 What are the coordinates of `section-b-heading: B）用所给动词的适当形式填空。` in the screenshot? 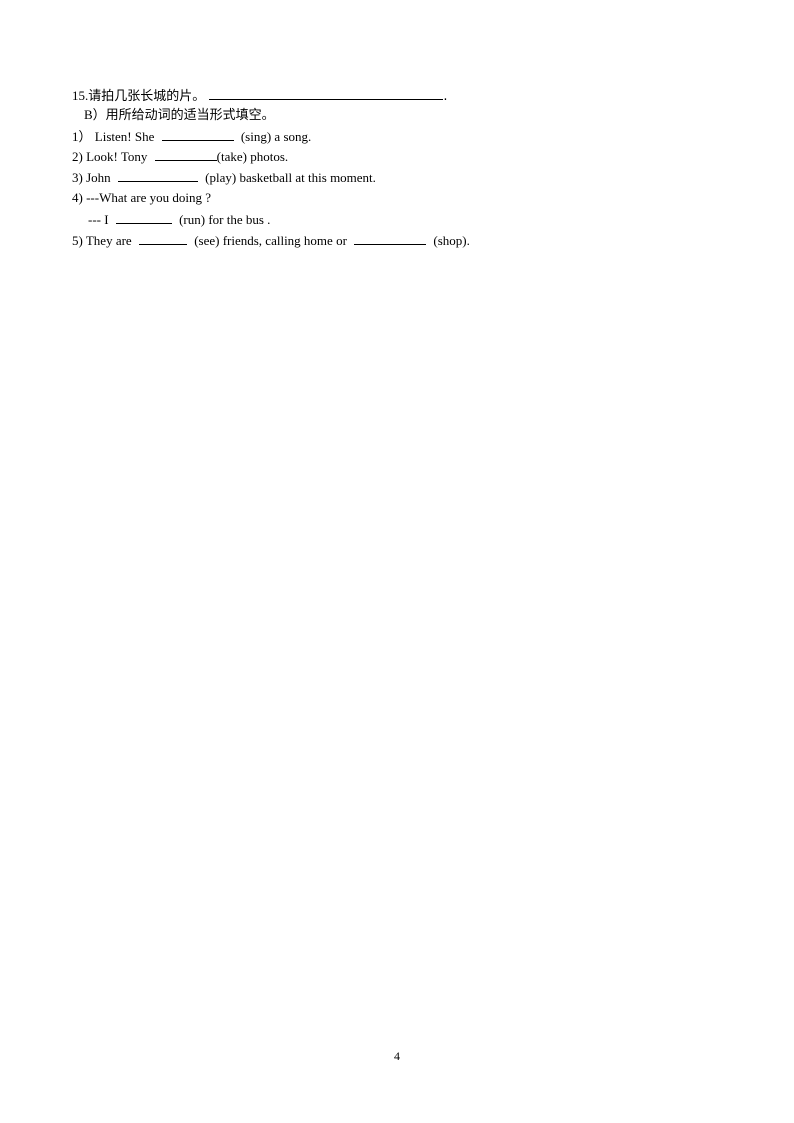 It's located at (179, 115).